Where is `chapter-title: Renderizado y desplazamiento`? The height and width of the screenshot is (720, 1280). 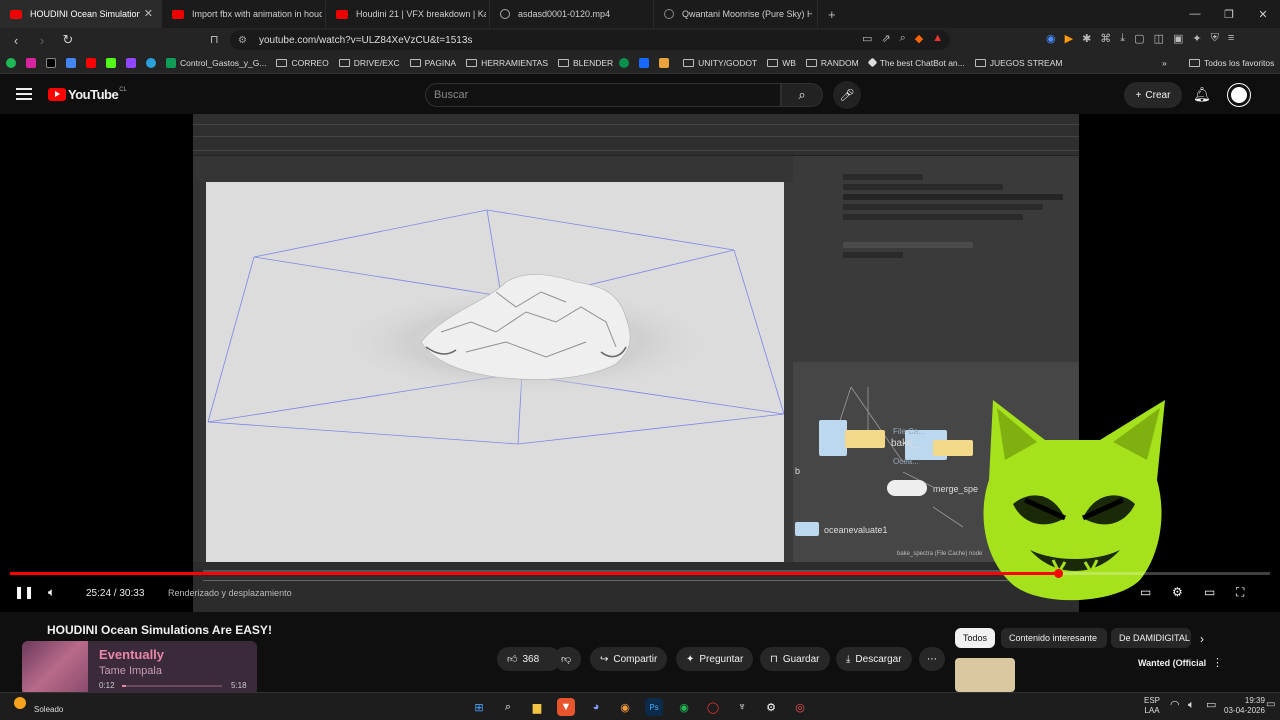 chapter-title: Renderizado y desplazamiento is located at coordinates (230, 593).